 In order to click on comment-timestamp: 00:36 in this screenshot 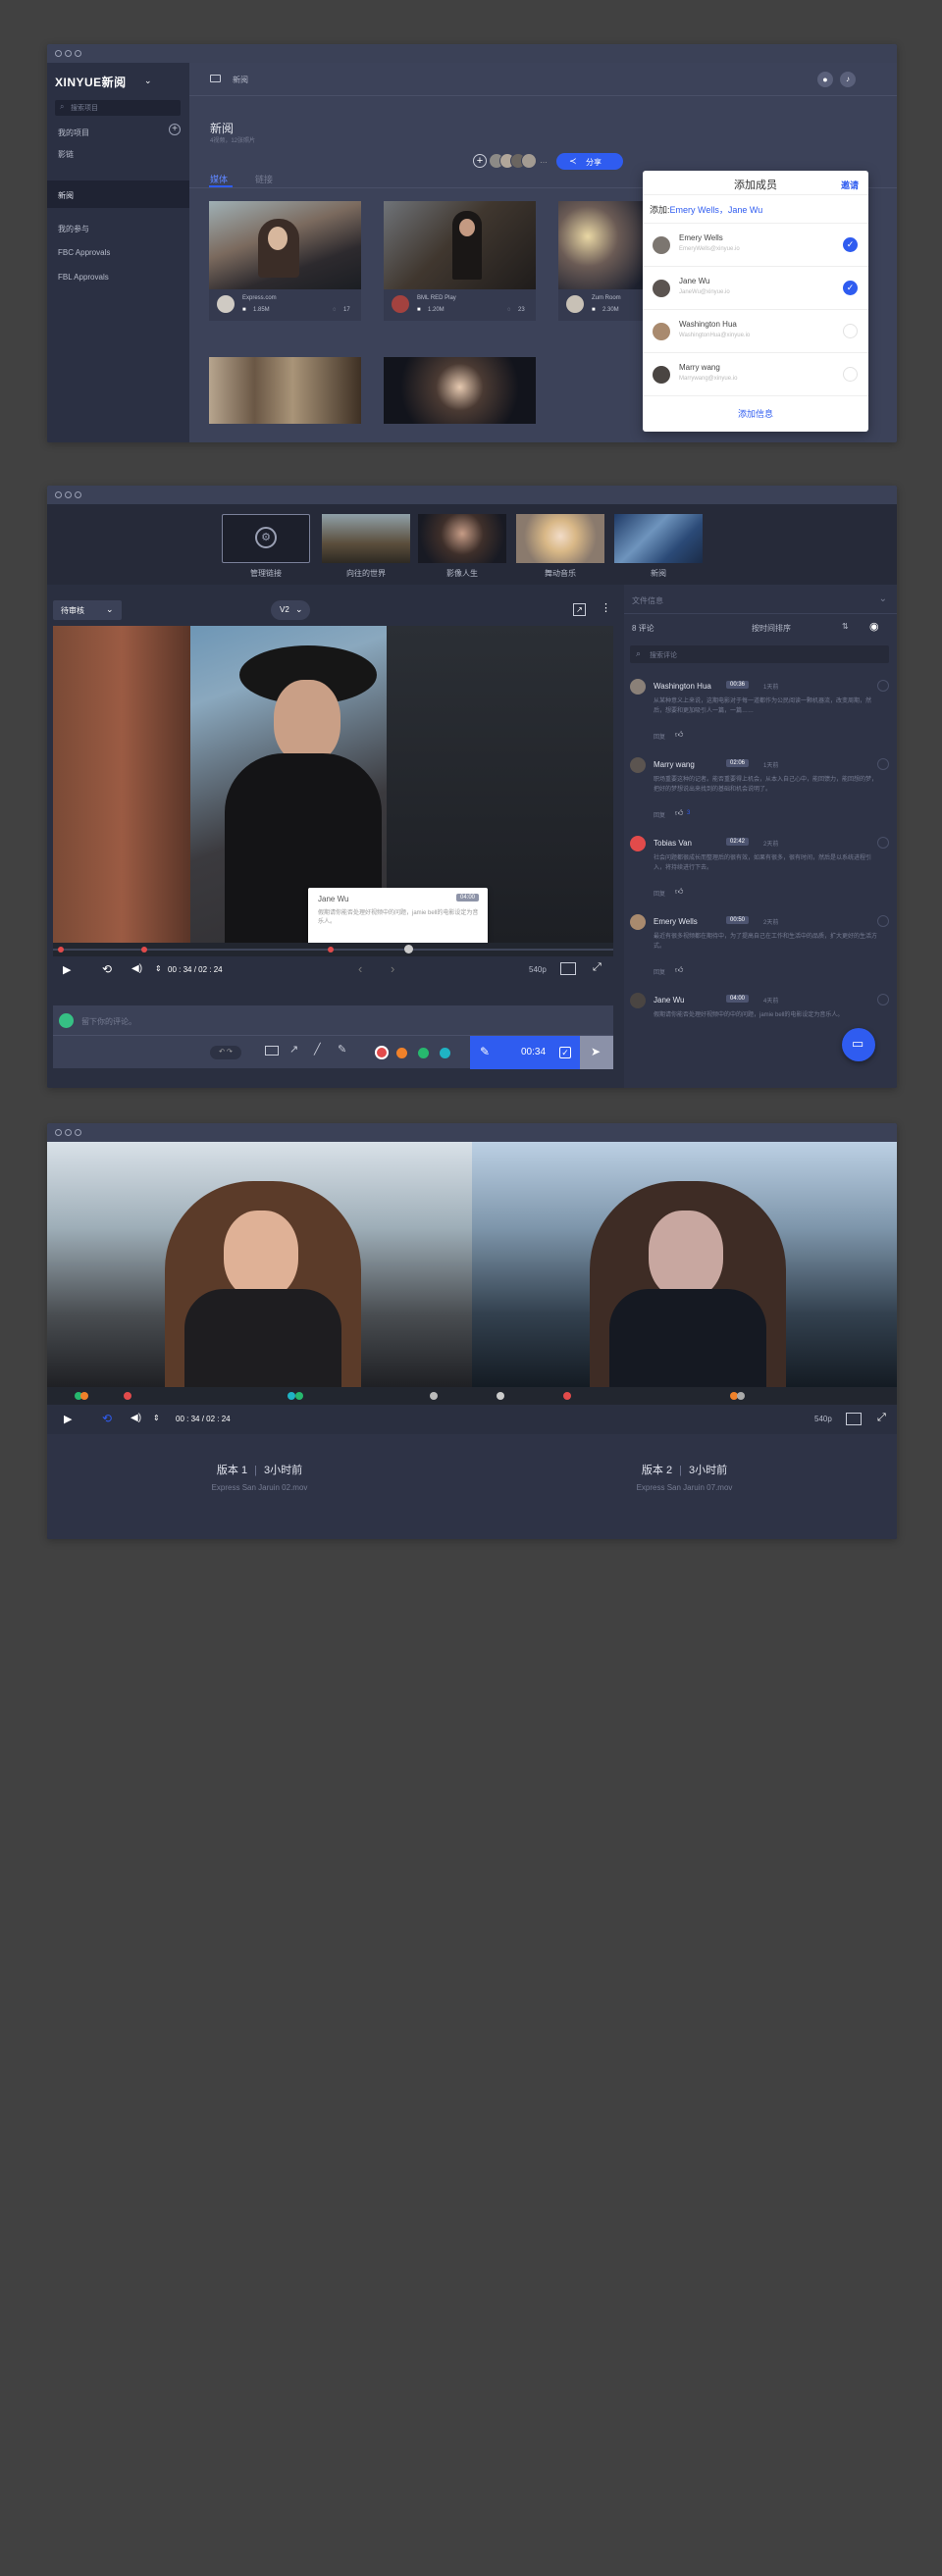, I will do `click(738, 685)`.